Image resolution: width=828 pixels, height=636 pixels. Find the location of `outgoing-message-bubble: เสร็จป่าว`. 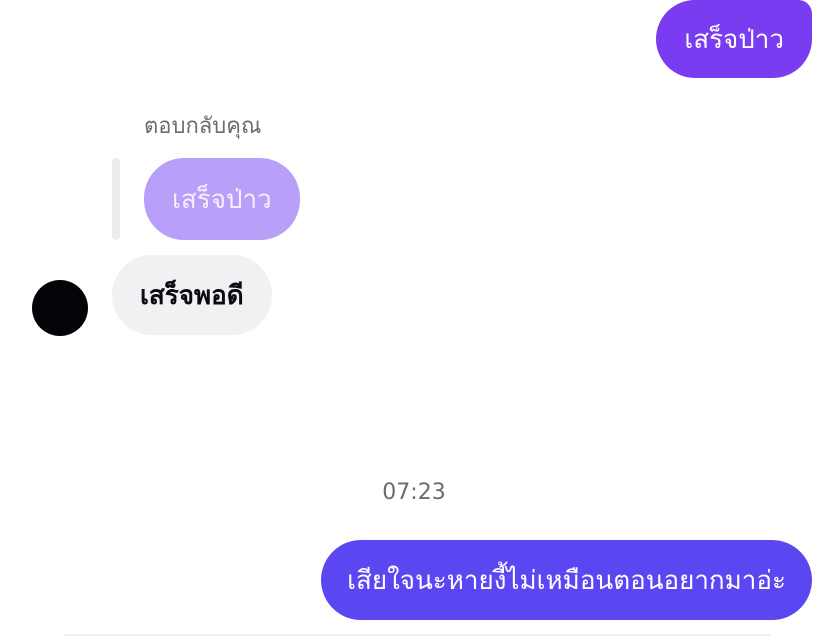

outgoing-message-bubble: เสร็จป่าว is located at coordinates (734, 39).